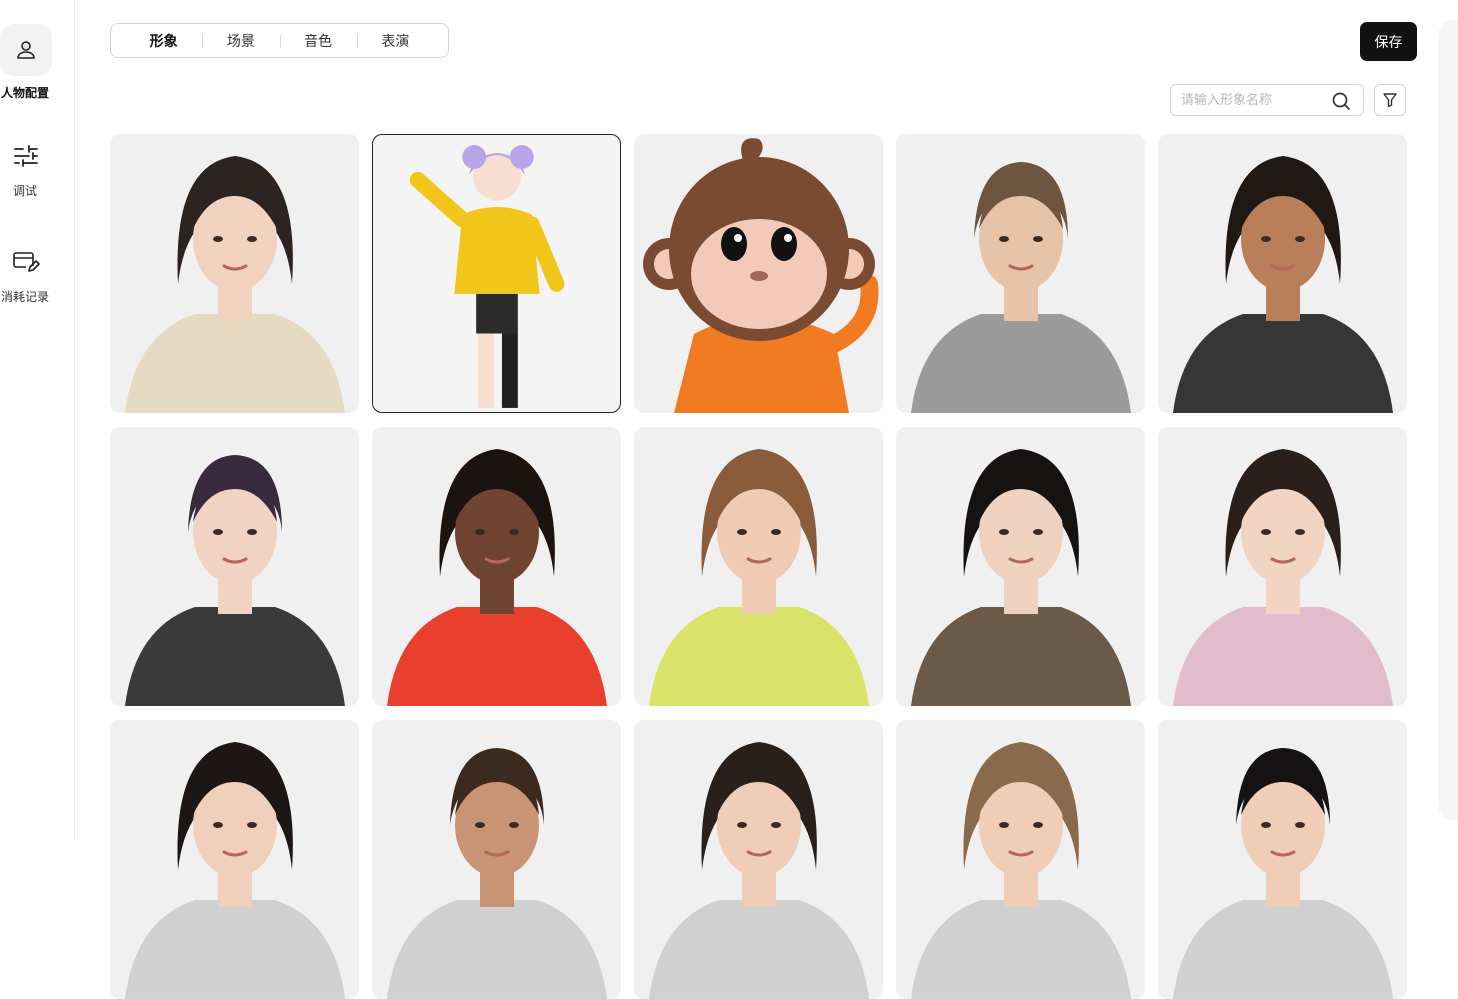 The image size is (1458, 999). Describe the element at coordinates (1388, 41) in the screenshot. I see `save-button: 保存` at that location.